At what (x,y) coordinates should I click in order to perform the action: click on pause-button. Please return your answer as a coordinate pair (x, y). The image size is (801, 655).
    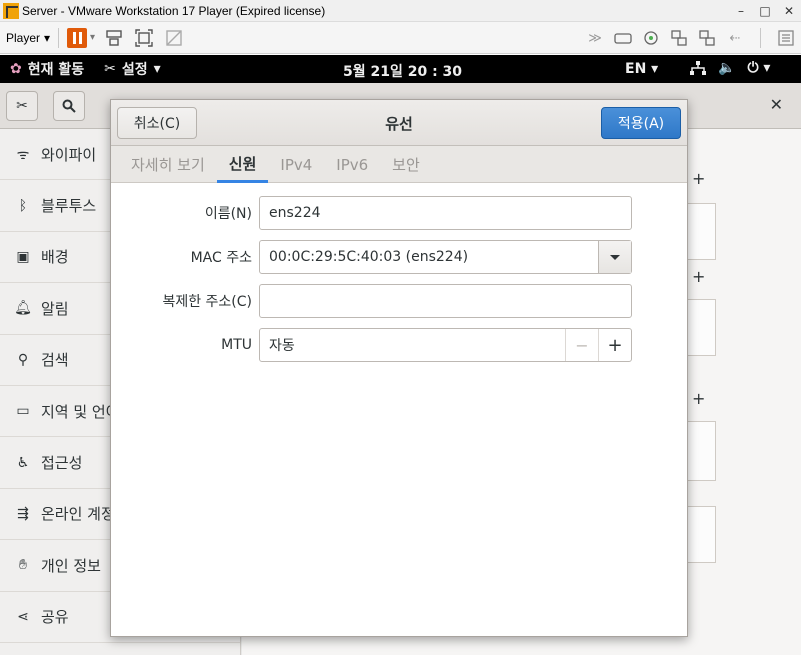
    Looking at the image, I should click on (77, 37).